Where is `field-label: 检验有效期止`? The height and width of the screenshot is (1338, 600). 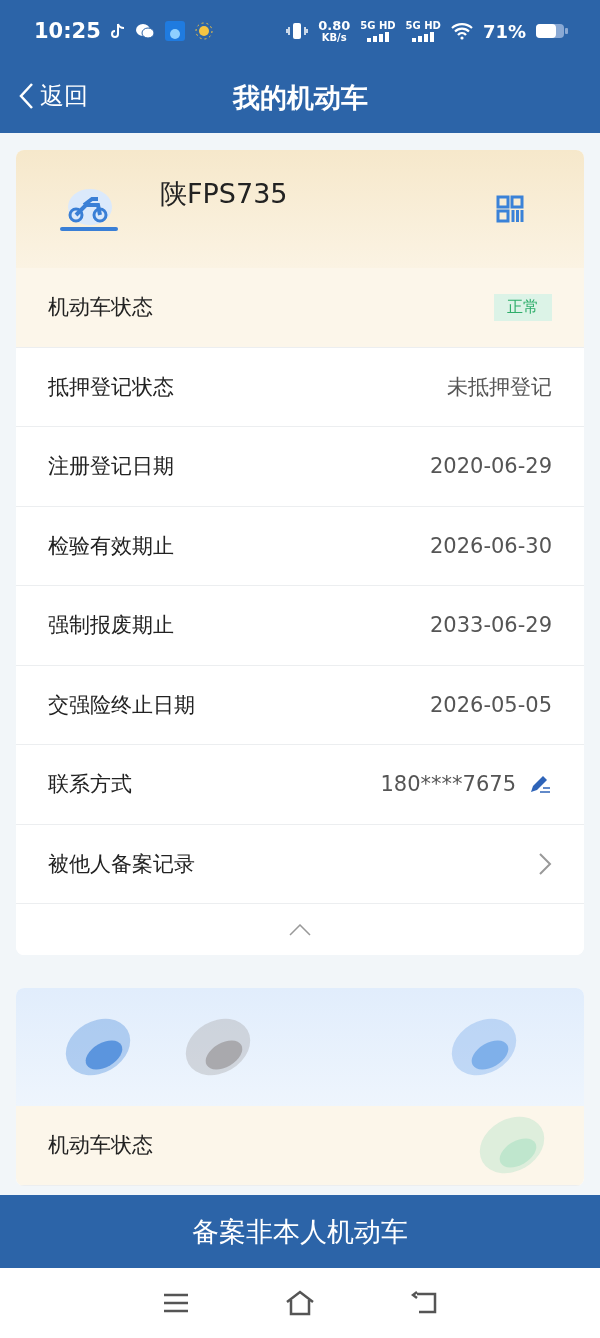
field-label: 检验有效期止 is located at coordinates (111, 546).